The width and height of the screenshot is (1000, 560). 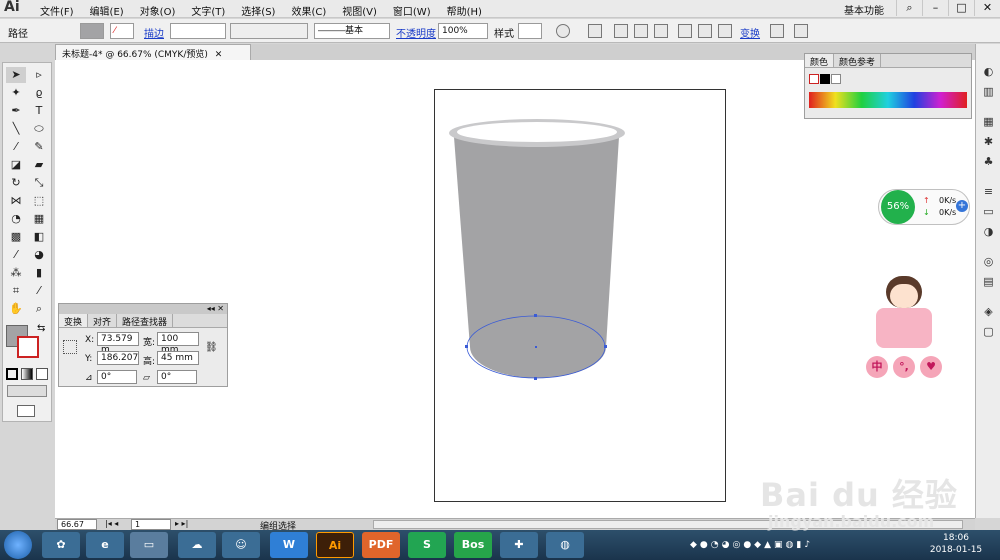 What do you see at coordinates (987, 8) in the screenshot?
I see `close-button: ✕` at bounding box center [987, 8].